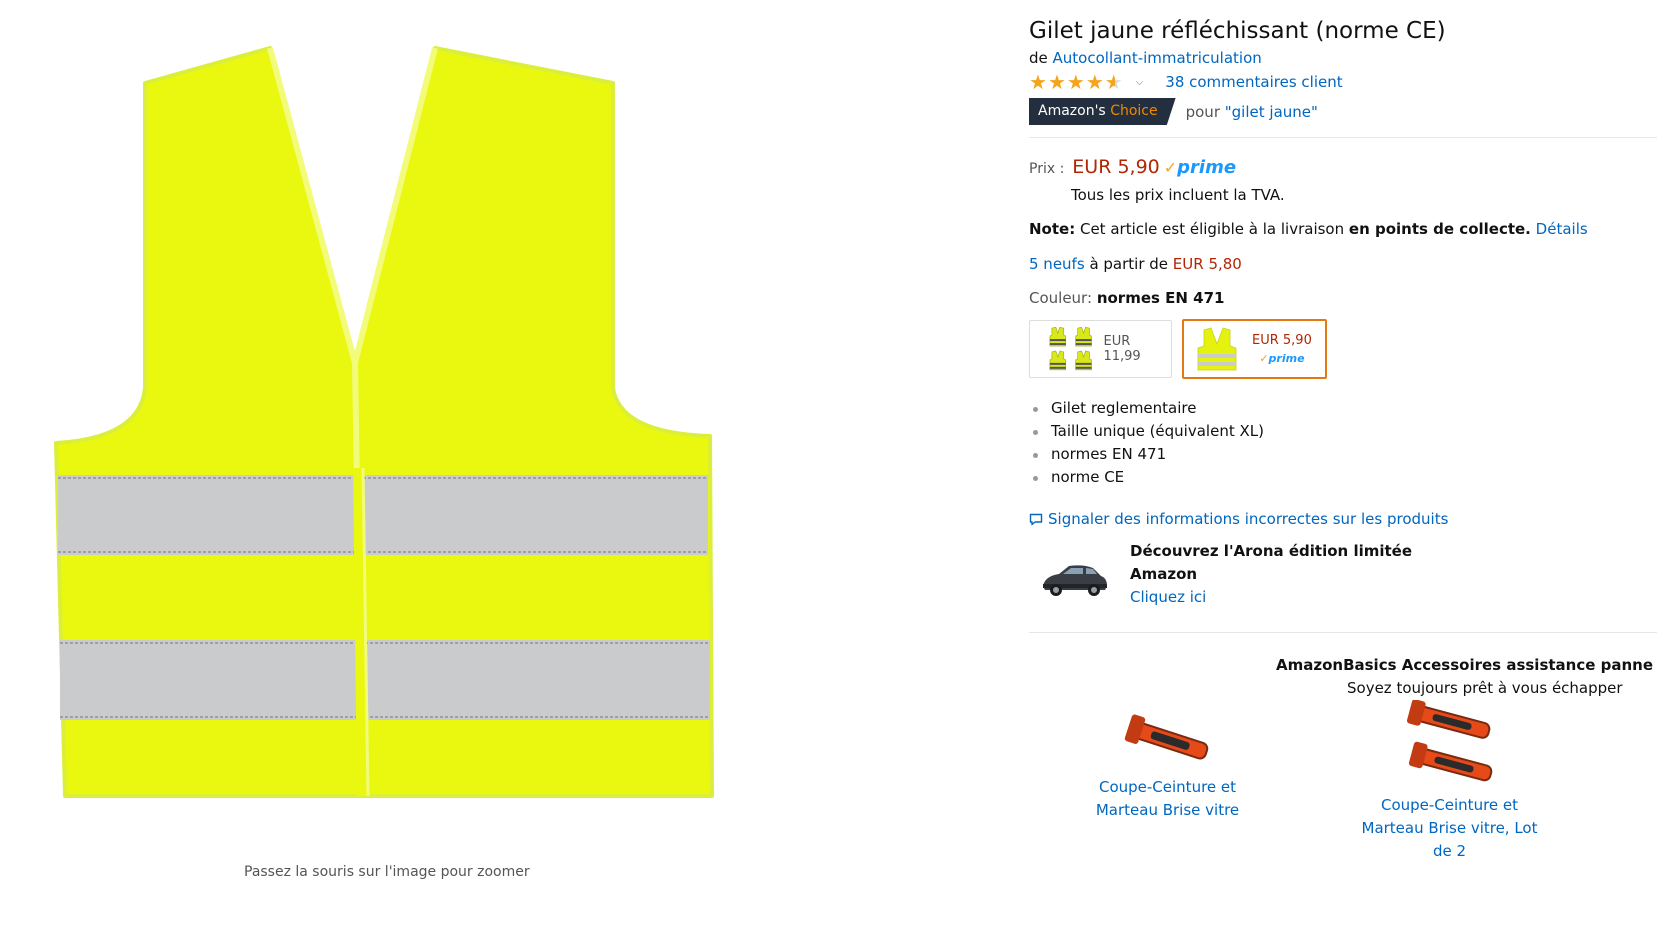  What do you see at coordinates (1072, 111) in the screenshot?
I see `badge-main-text: Amazon's` at bounding box center [1072, 111].